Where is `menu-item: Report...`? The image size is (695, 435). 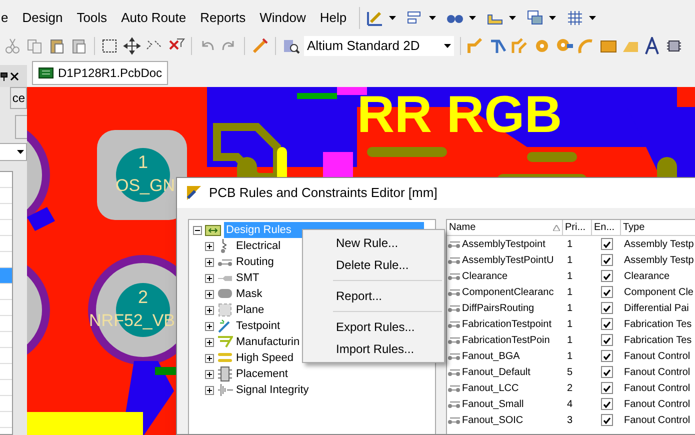 menu-item: Report... is located at coordinates (373, 296).